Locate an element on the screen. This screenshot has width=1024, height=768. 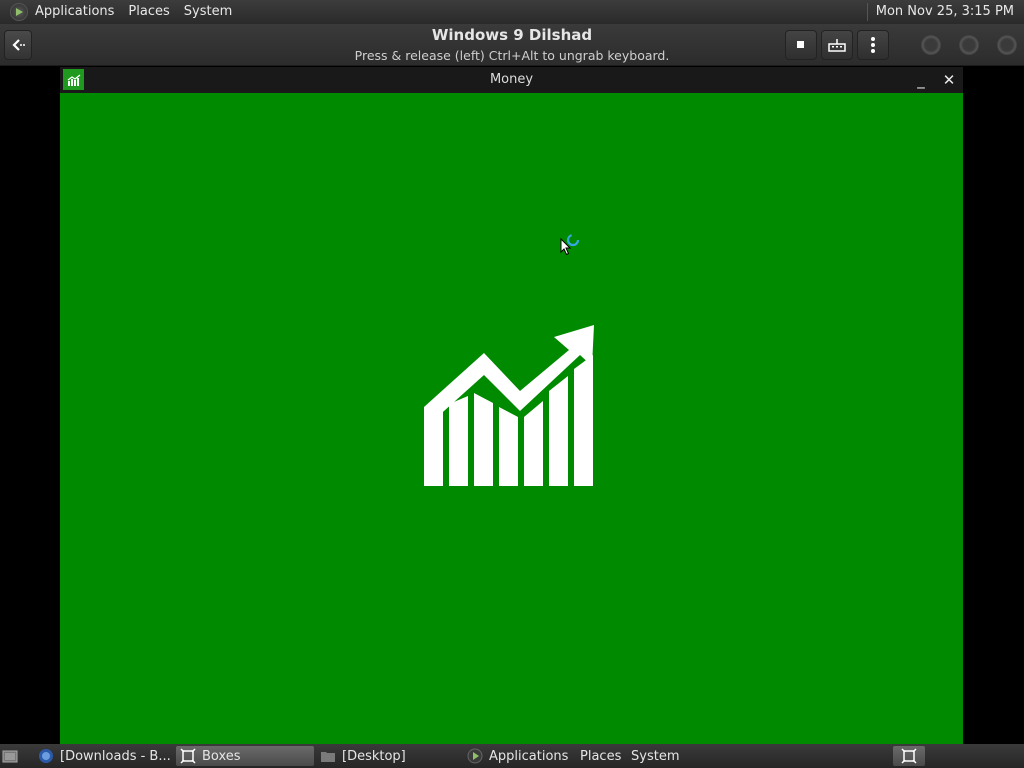
taskbar-menu-places: Places is located at coordinates (601, 756).